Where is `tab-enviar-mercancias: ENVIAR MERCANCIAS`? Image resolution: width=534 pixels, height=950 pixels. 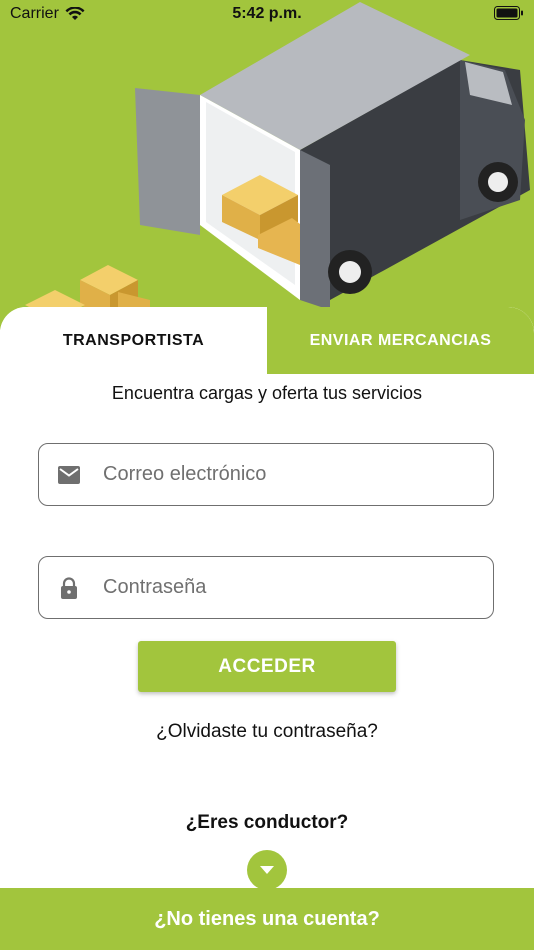 tab-enviar-mercancias: ENVIAR MERCANCIAS is located at coordinates (400, 340).